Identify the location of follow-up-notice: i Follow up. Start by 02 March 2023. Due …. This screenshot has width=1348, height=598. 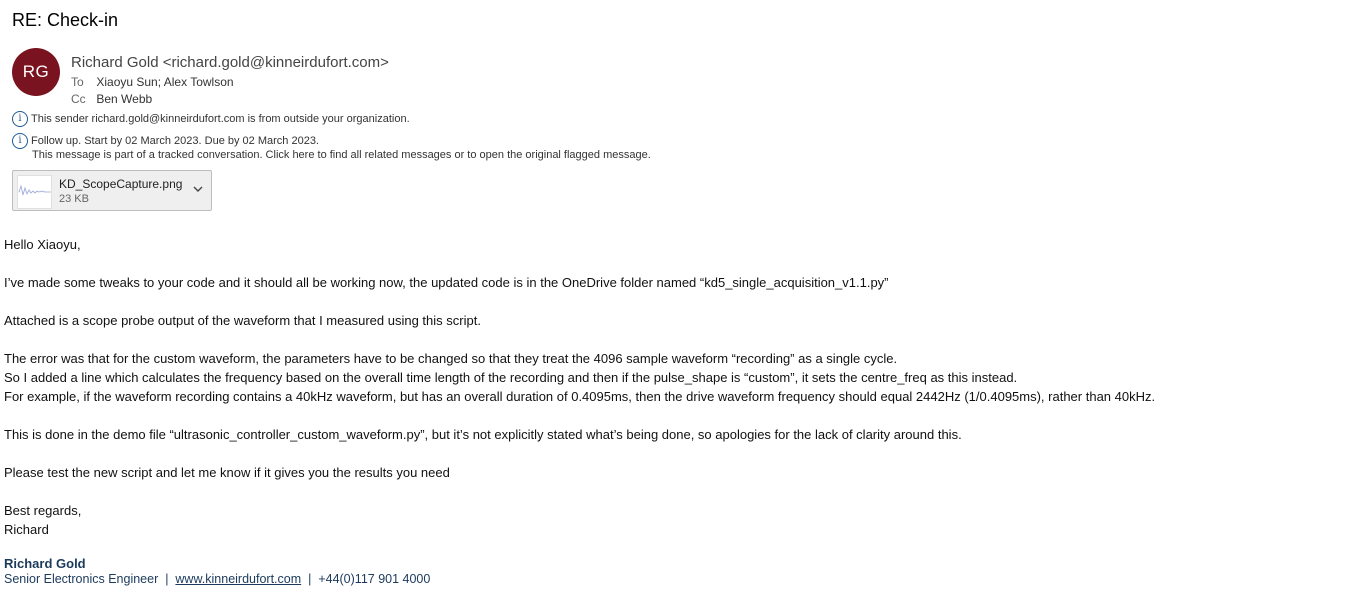
(165, 141).